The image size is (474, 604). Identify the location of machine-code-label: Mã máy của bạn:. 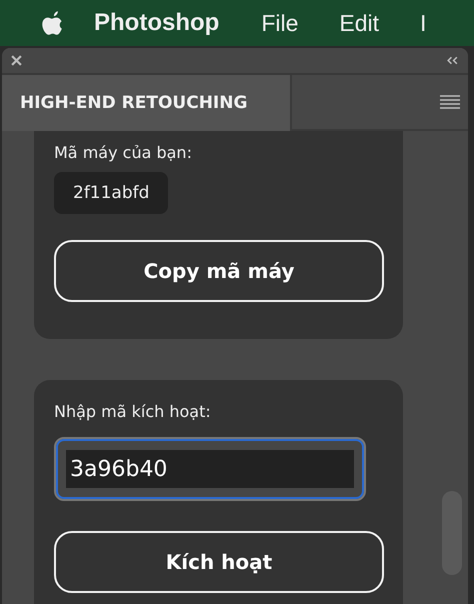
(123, 152).